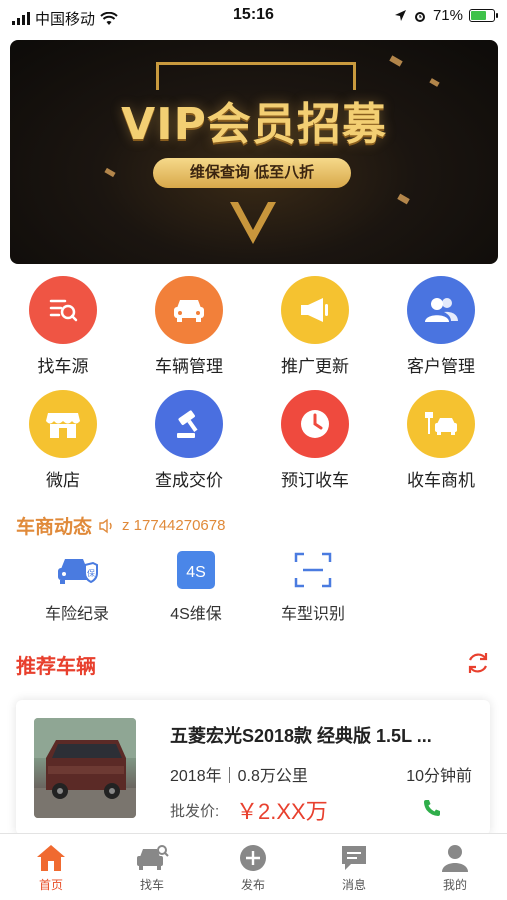 The image size is (507, 900). I want to click on message-icon, so click(354, 858).